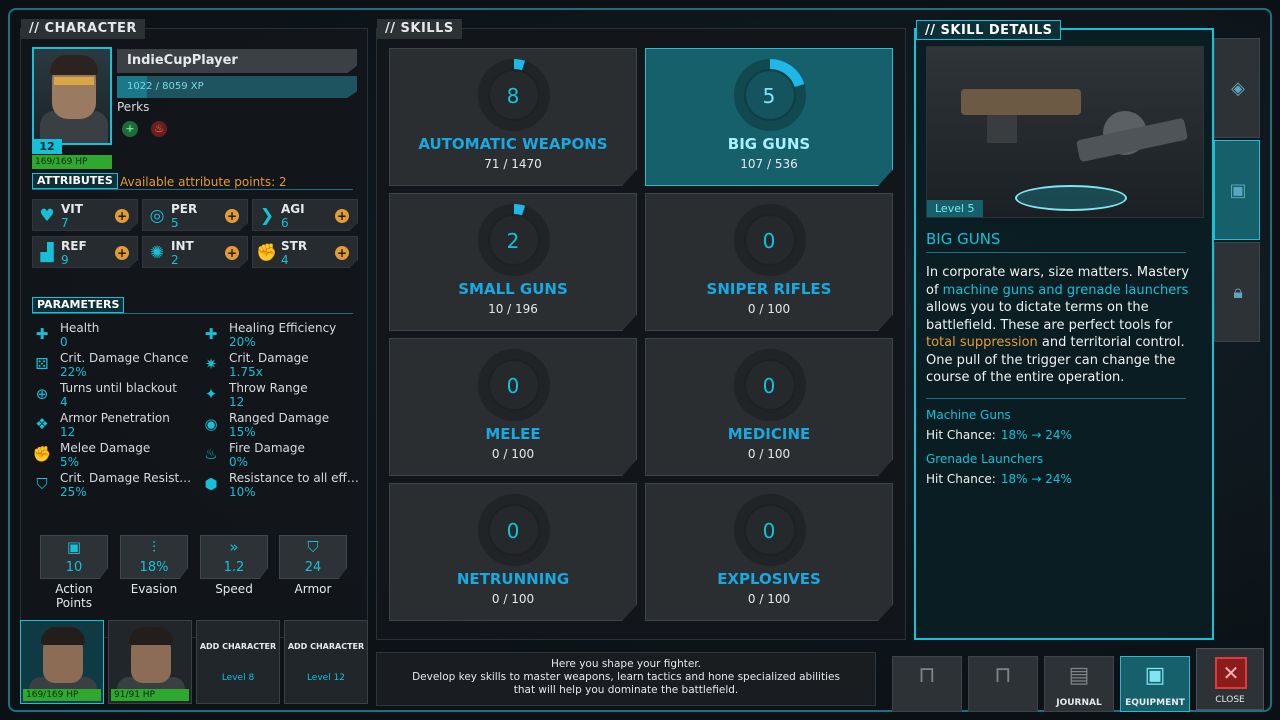 Image resolution: width=1280 pixels, height=720 pixels. Describe the element at coordinates (211, 424) in the screenshot. I see `crosshair-icon: ◉` at that location.